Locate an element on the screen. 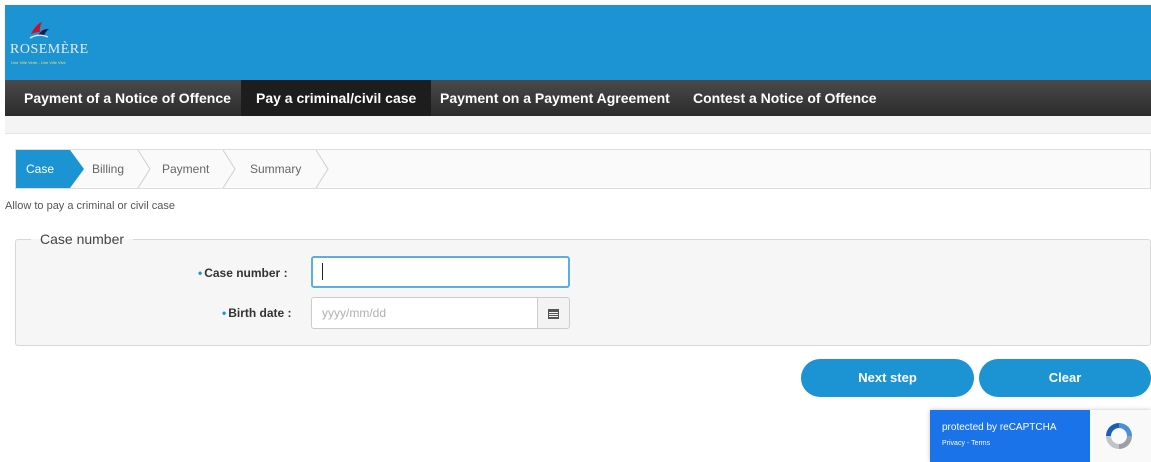 This screenshot has height=462, width=1151. fieldset-legend: Case number is located at coordinates (82, 239).